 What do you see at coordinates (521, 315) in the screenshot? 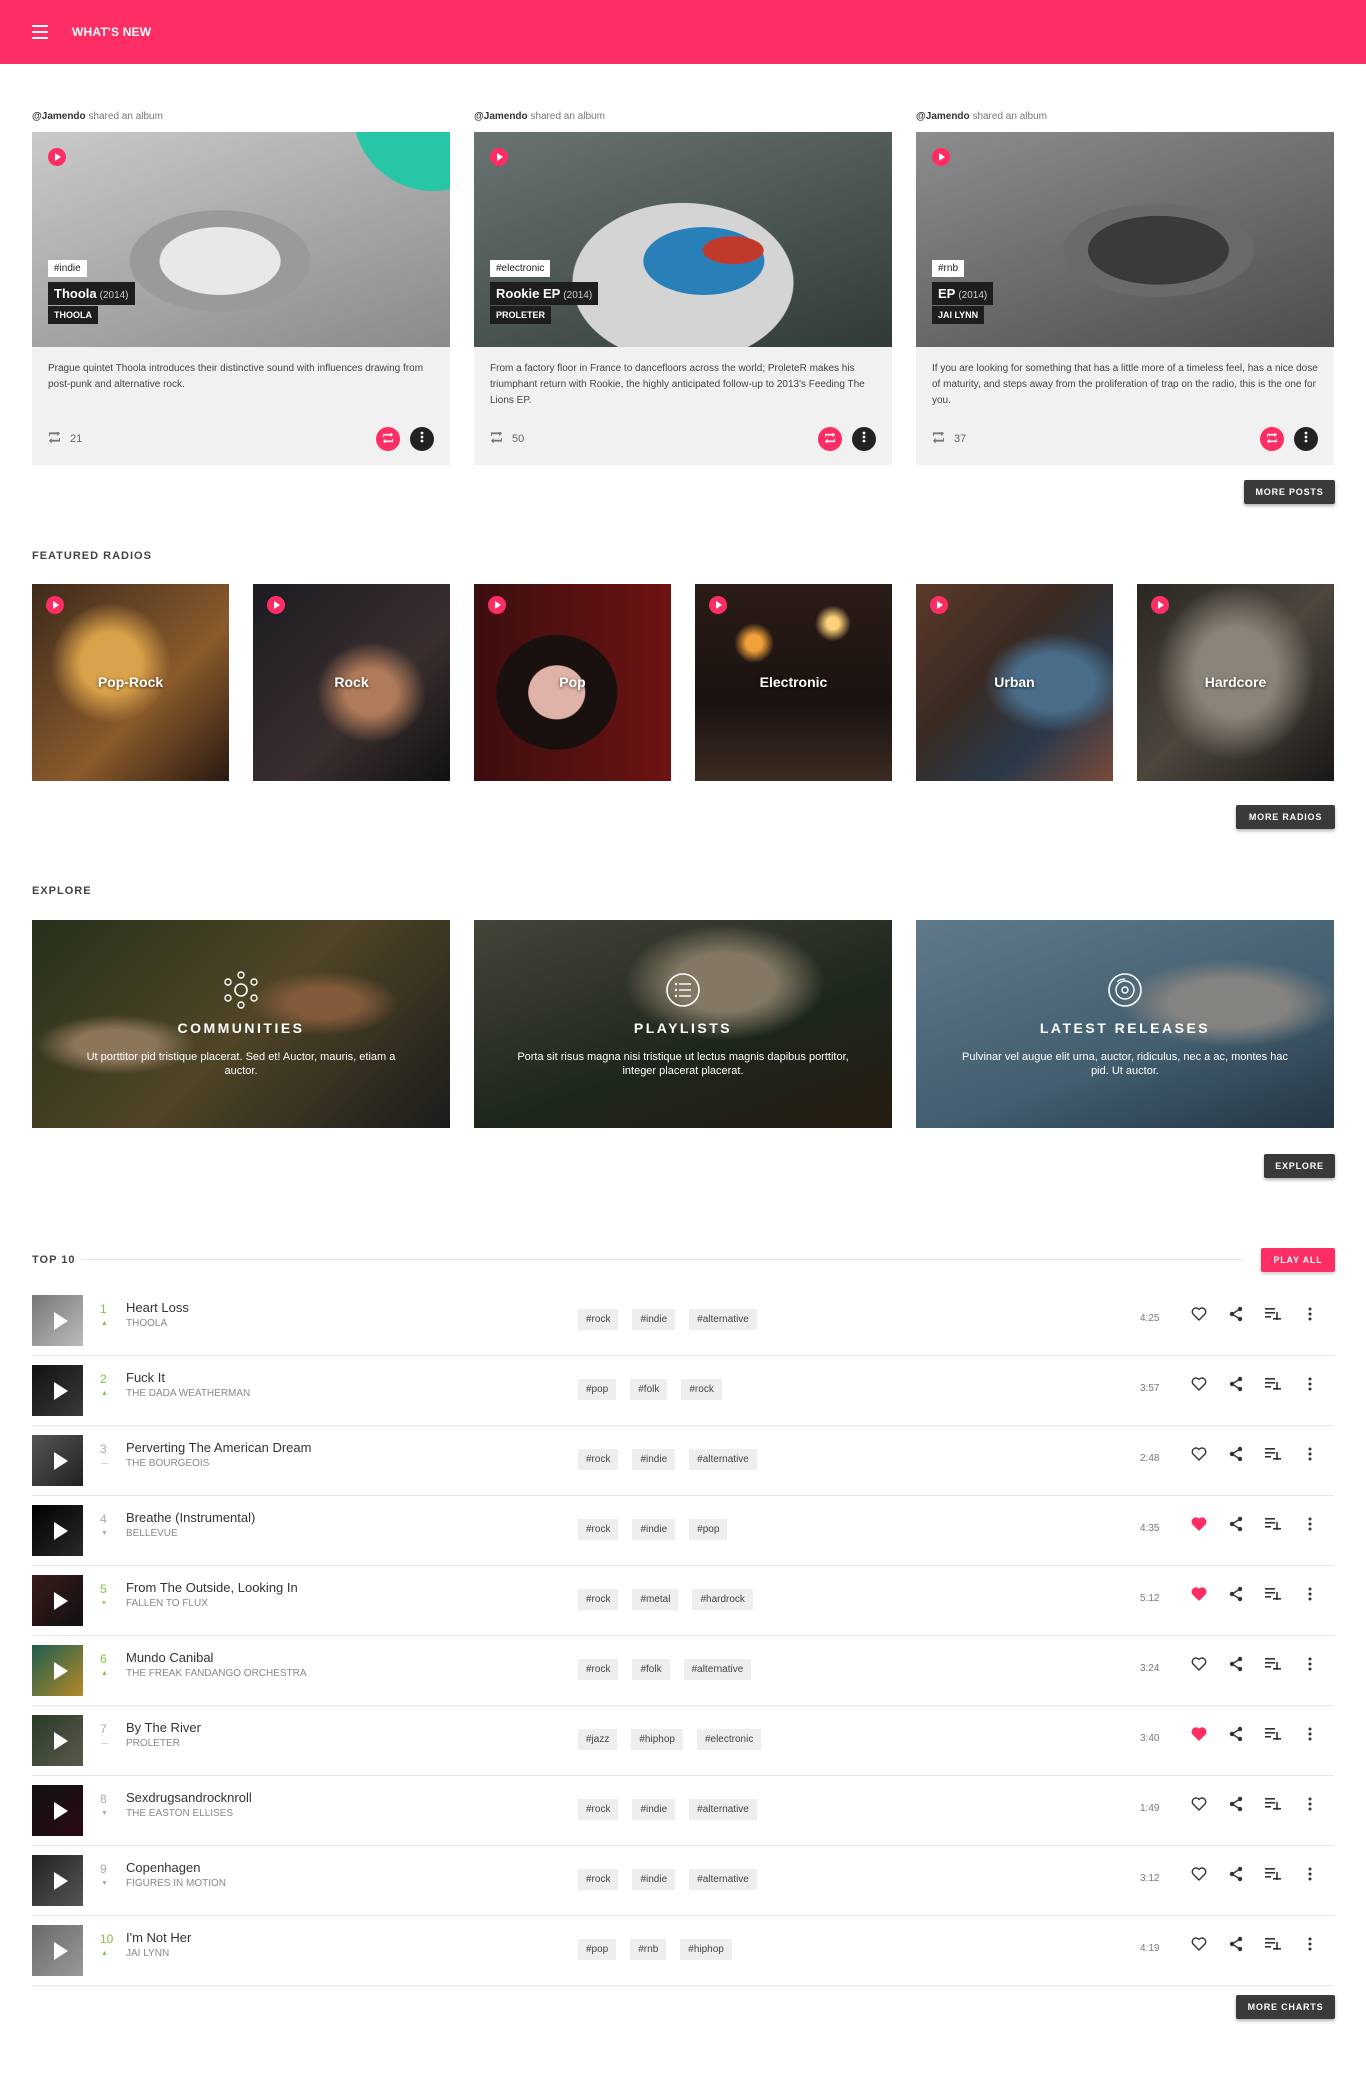
I see `album-artist: PROLETER` at bounding box center [521, 315].